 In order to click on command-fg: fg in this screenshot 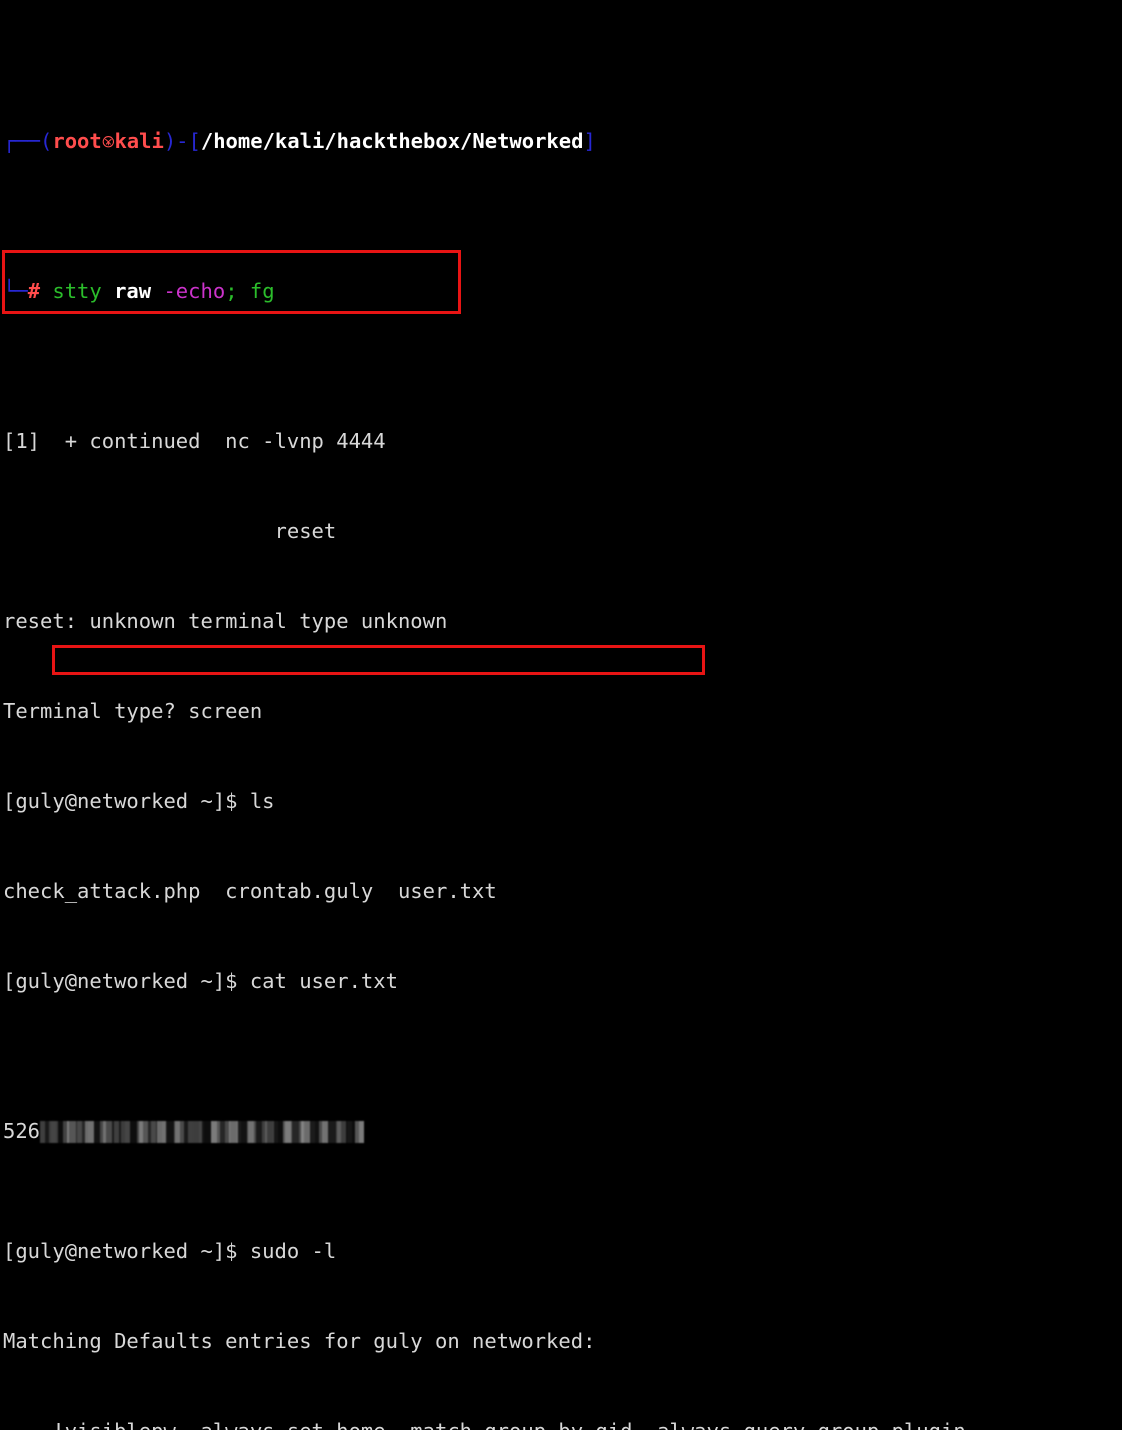, I will do `click(262, 291)`.